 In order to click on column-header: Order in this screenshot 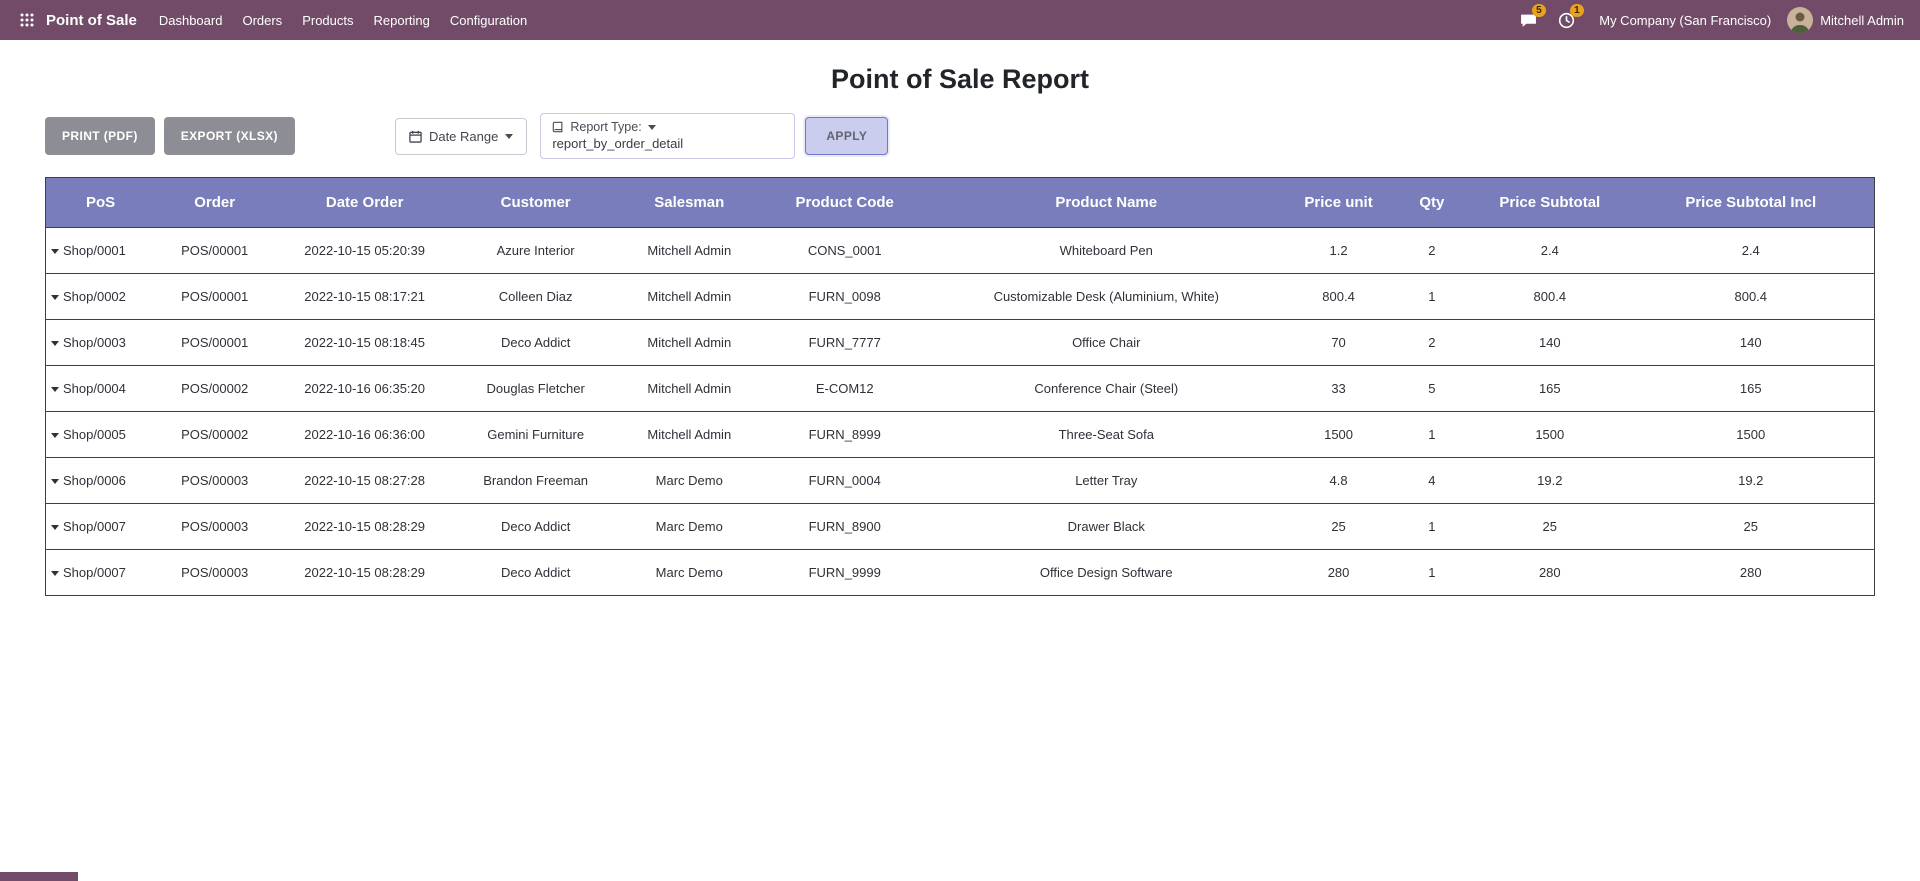, I will do `click(215, 202)`.